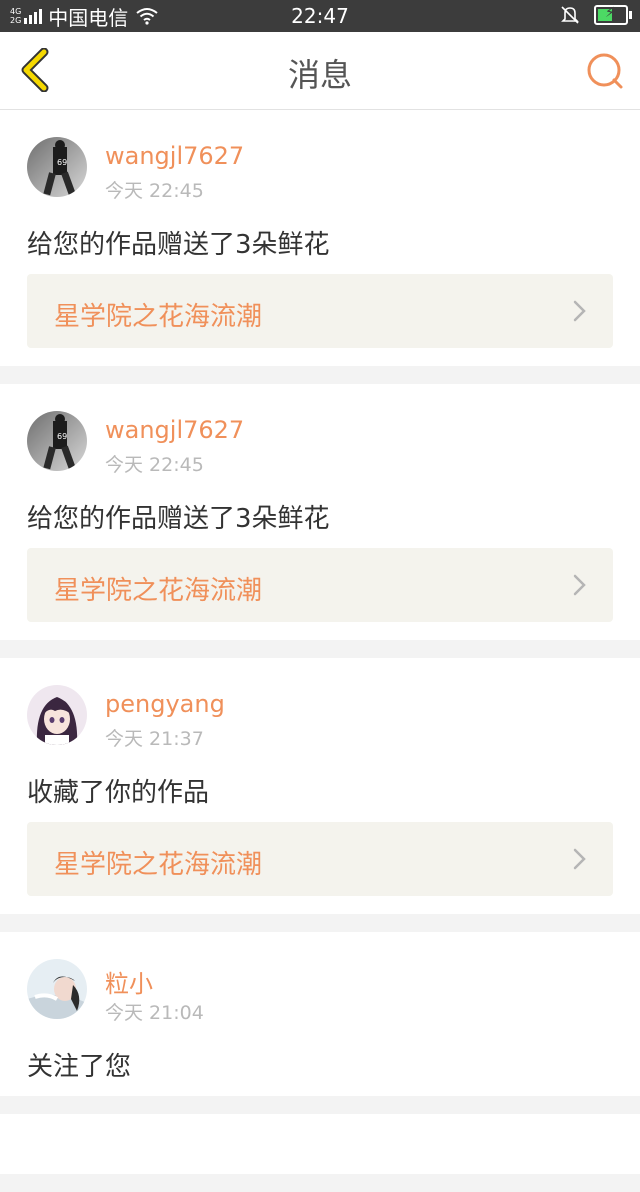  What do you see at coordinates (319, 75) in the screenshot?
I see `page-title: 消息` at bounding box center [319, 75].